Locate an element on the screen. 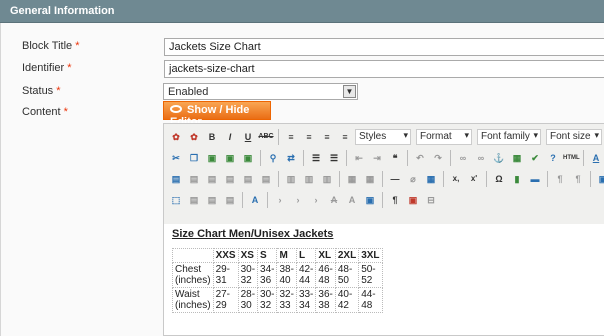 The height and width of the screenshot is (336, 604). move-forward-icon: ▤ is located at coordinates (194, 200).